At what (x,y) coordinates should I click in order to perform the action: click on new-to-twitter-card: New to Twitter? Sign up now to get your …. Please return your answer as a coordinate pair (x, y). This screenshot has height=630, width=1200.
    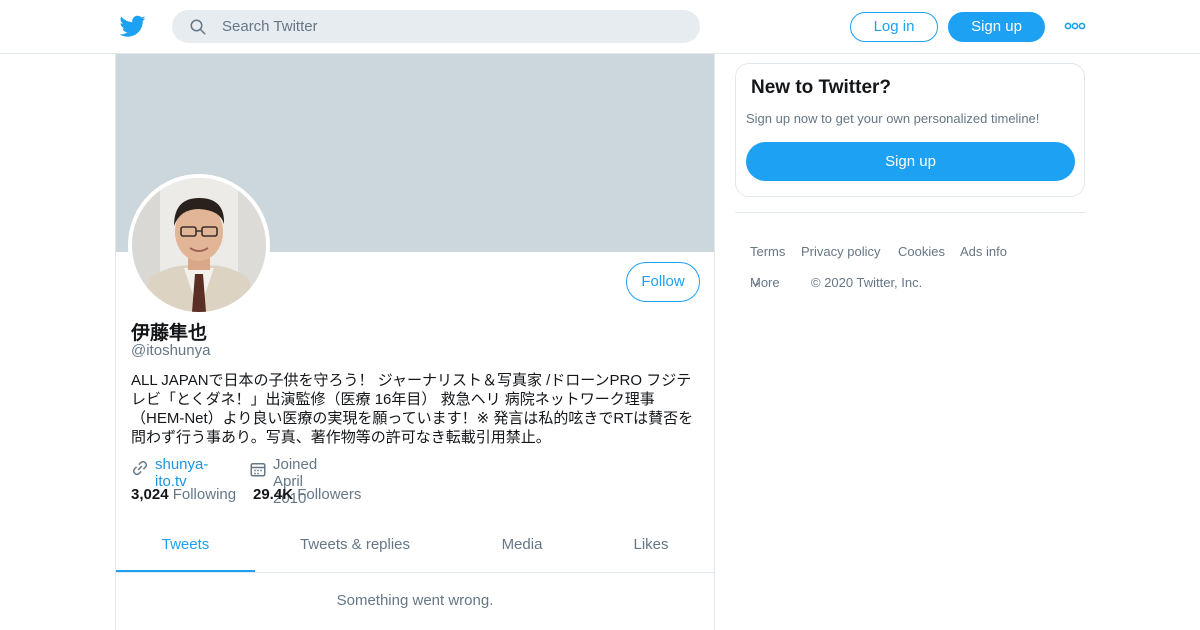
    Looking at the image, I should click on (910, 130).